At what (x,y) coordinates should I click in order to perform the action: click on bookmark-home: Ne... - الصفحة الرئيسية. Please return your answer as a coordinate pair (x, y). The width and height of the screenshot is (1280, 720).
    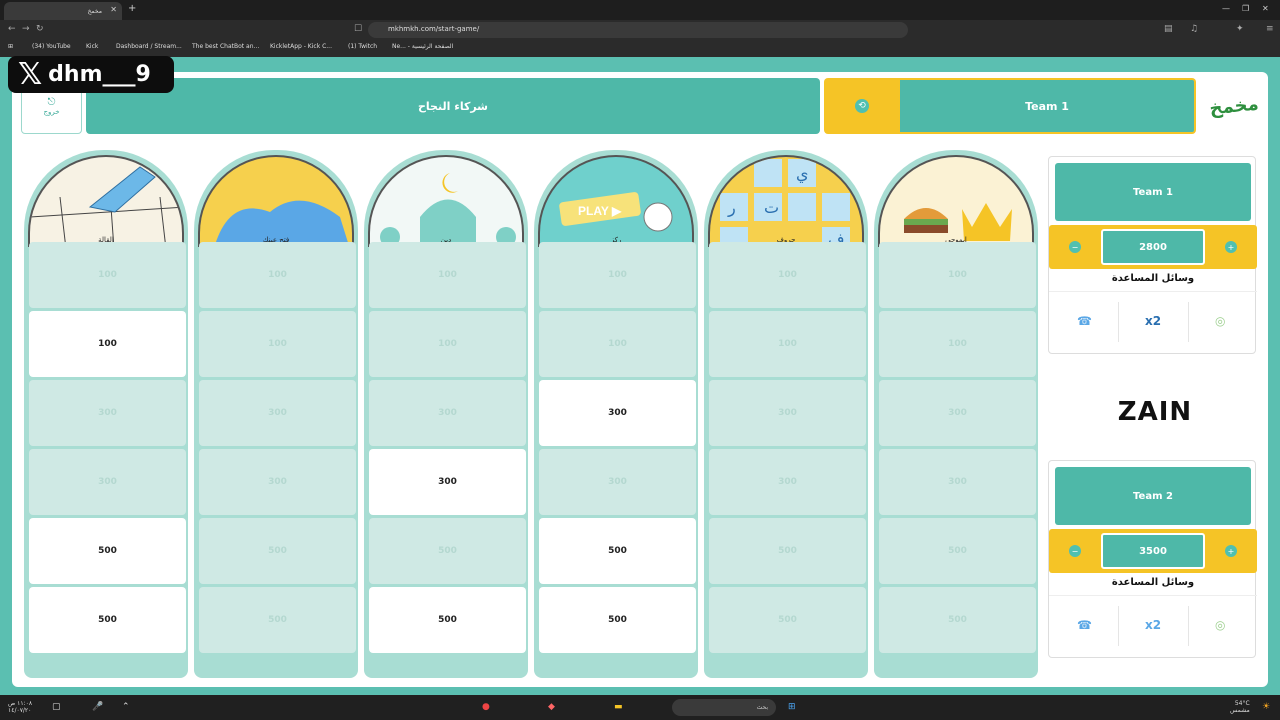
    Looking at the image, I should click on (422, 46).